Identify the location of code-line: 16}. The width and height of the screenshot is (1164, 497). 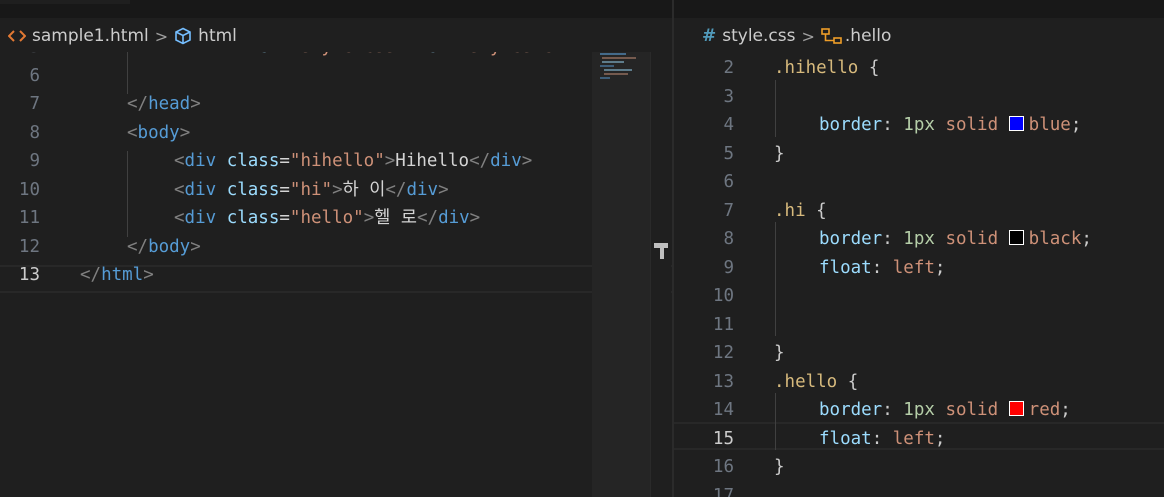
(919, 467).